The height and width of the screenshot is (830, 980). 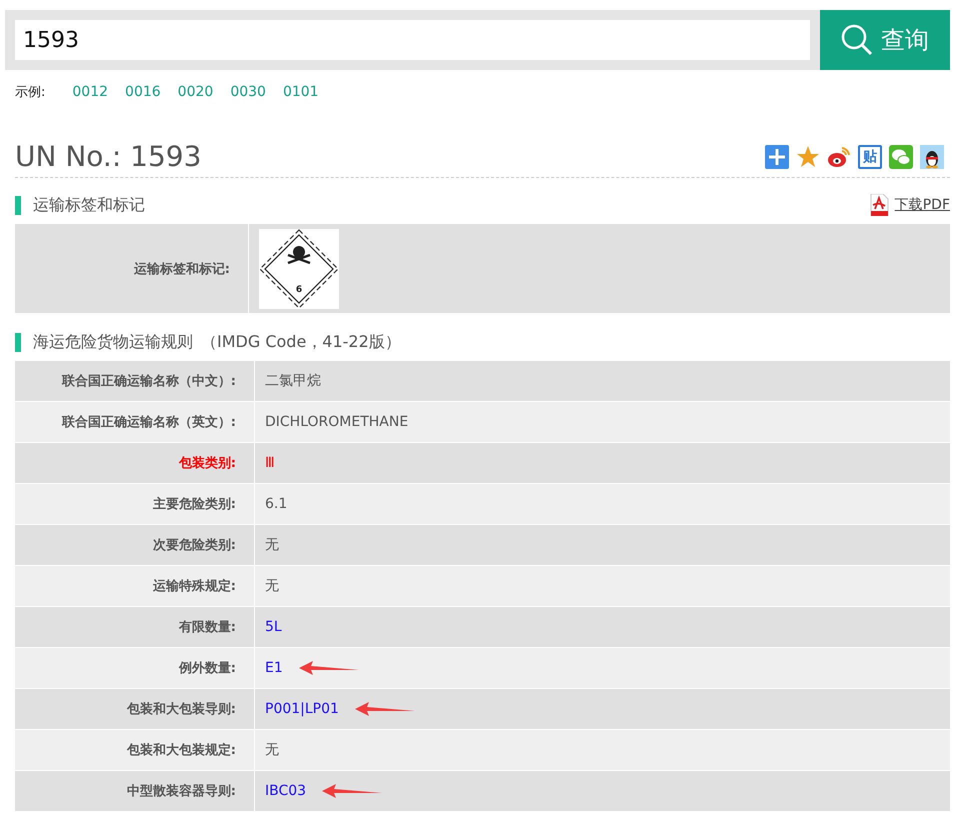 I want to click on table-cell: 运输标签和标记:, so click(x=132, y=268).